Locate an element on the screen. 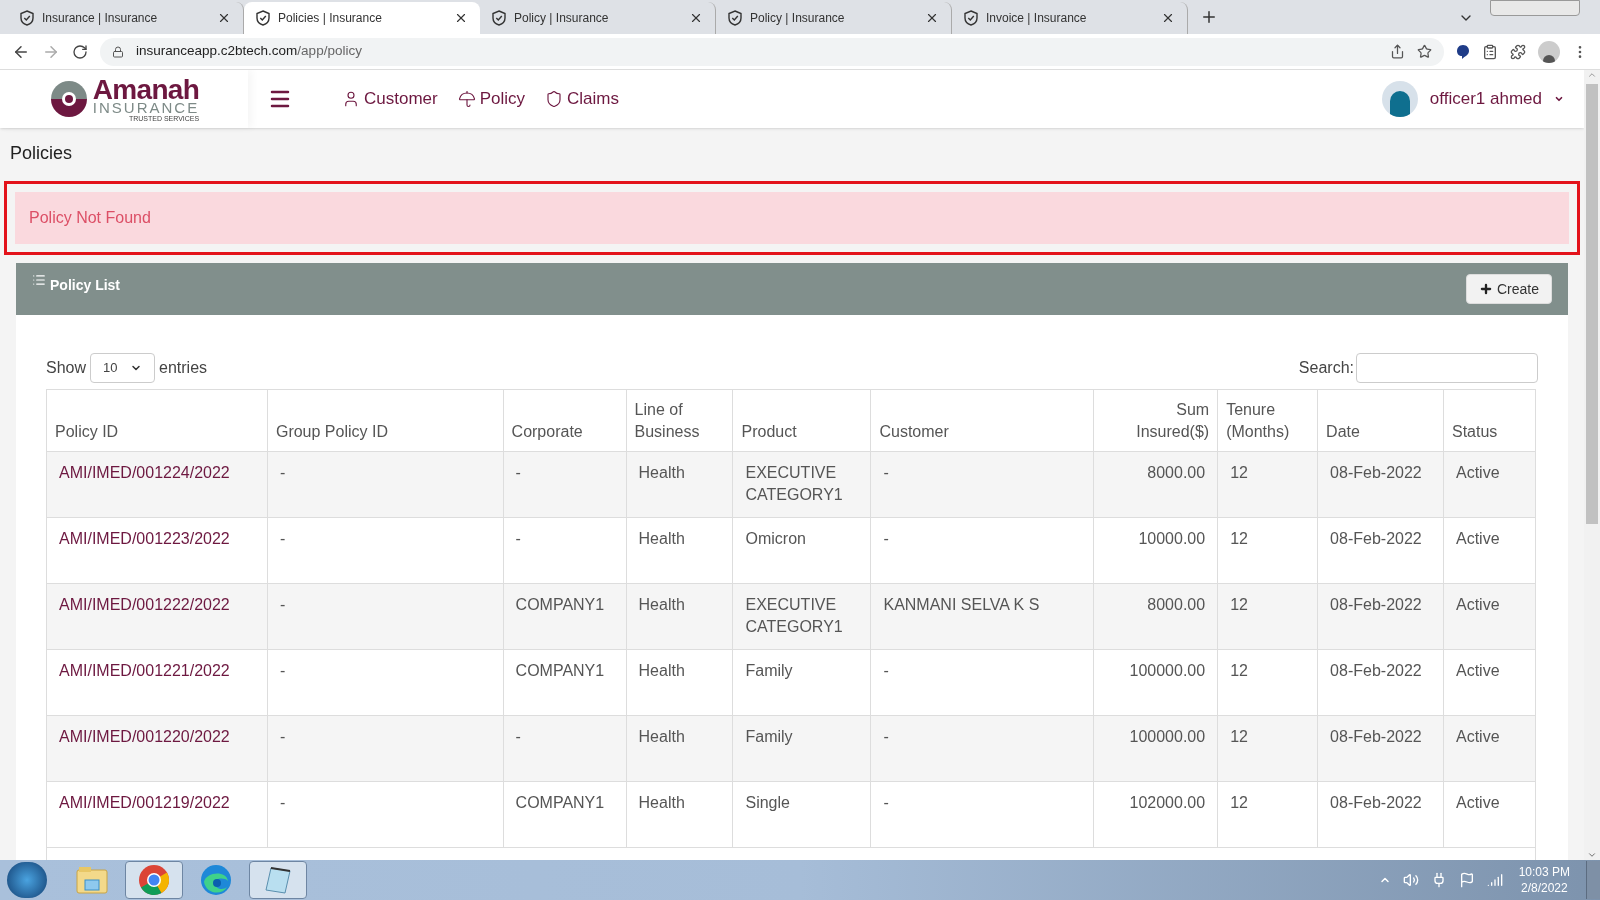 Image resolution: width=1600 pixels, height=900 pixels. tab-title: Policies | Insurance is located at coordinates (330, 18).